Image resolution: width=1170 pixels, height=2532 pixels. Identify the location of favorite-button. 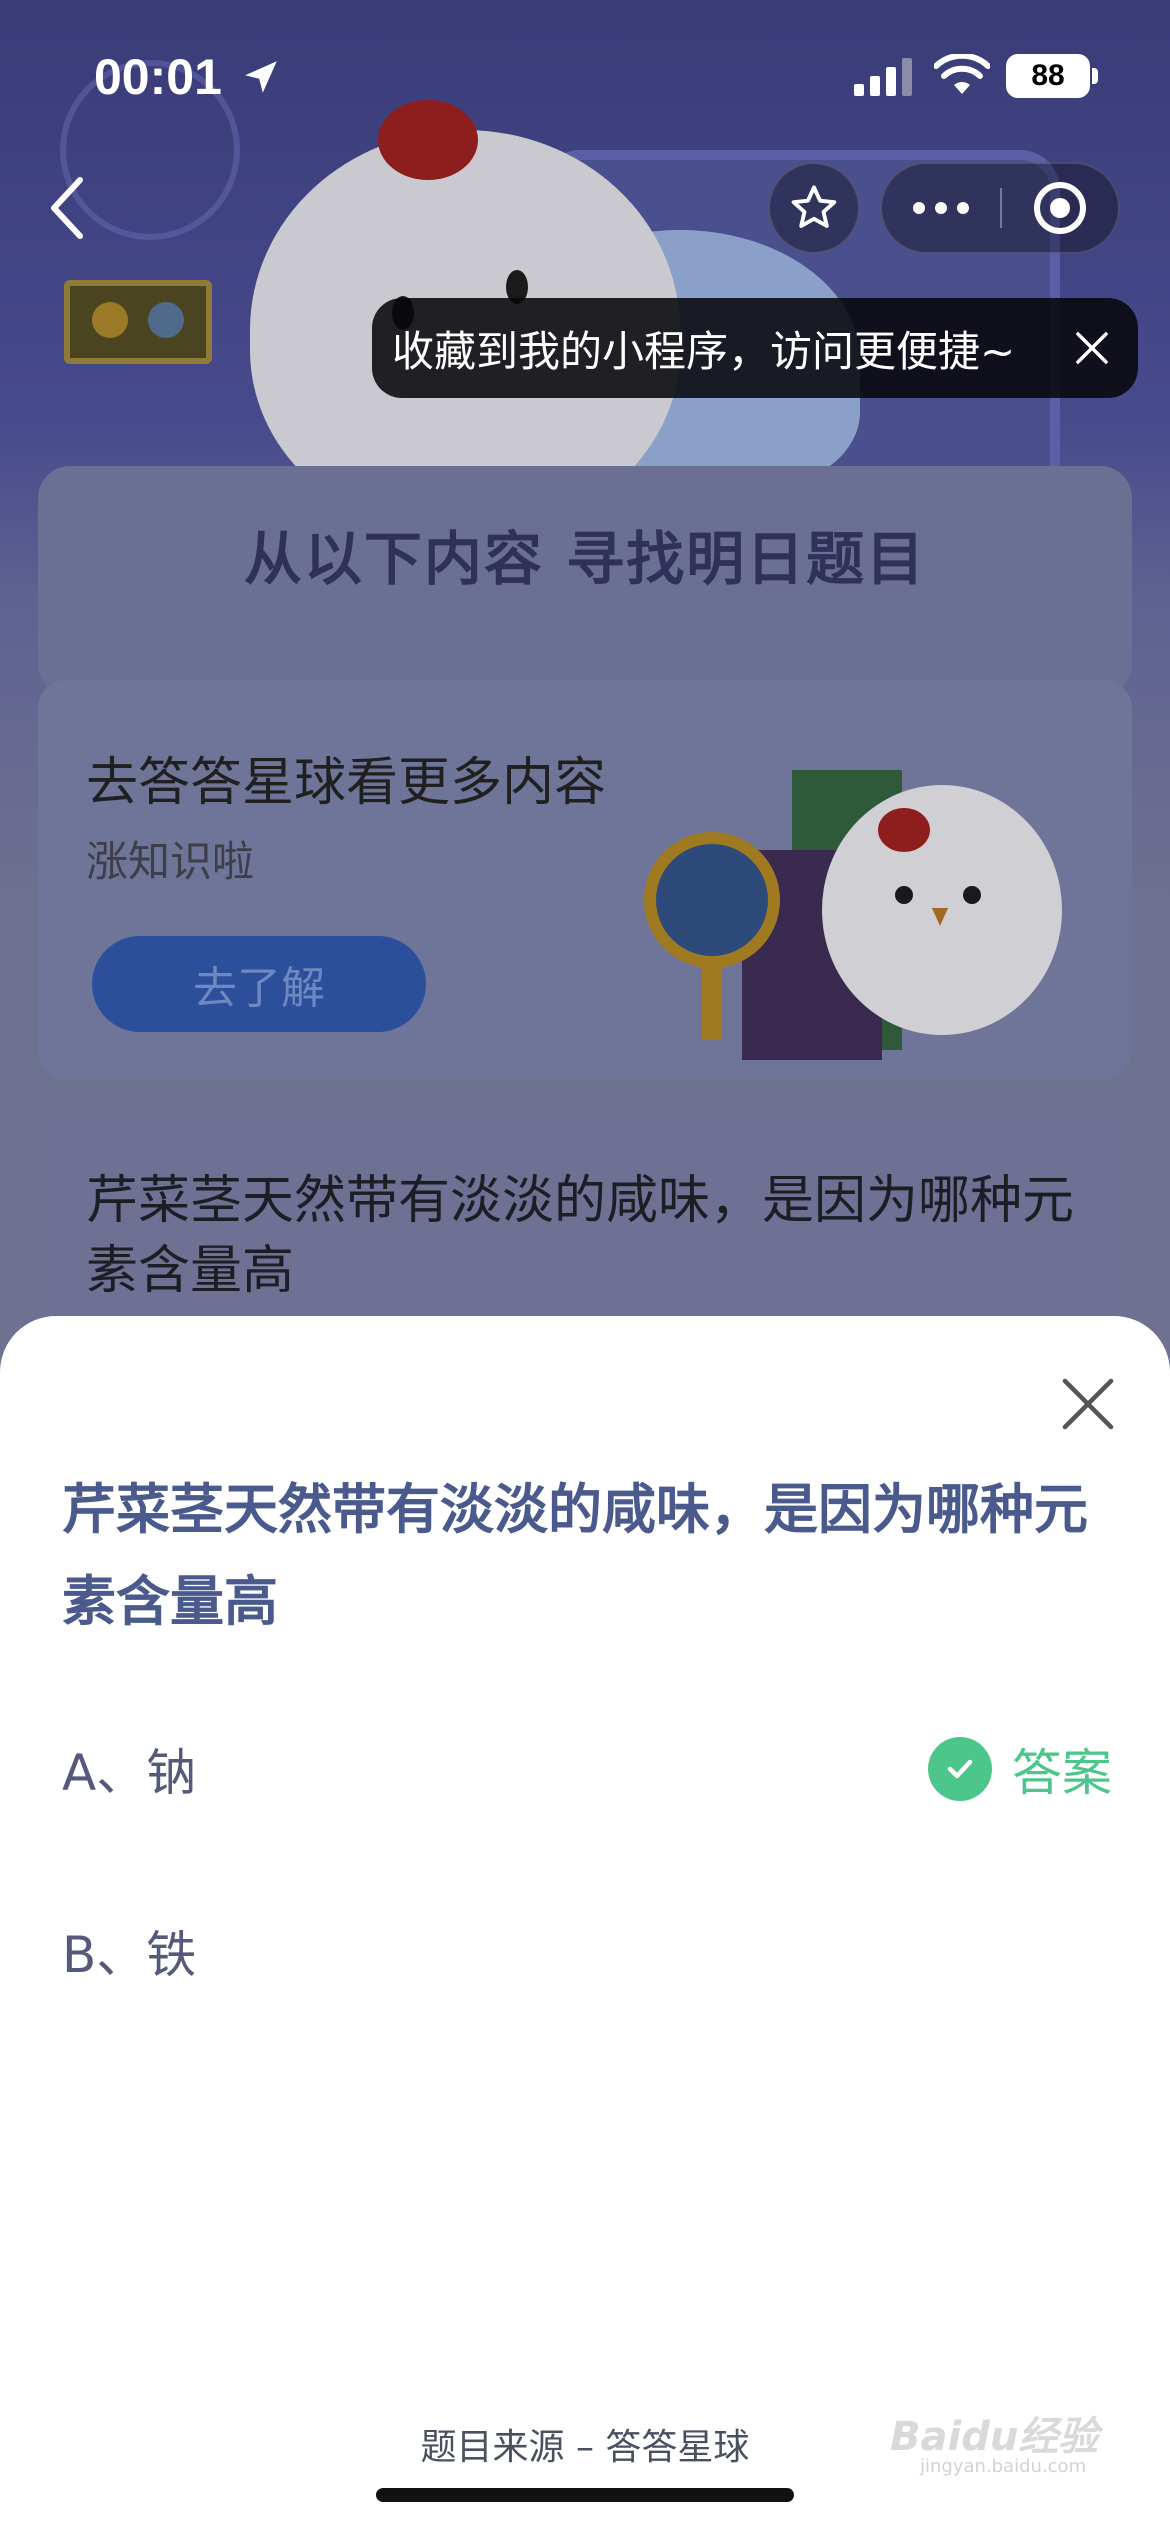
(814, 208).